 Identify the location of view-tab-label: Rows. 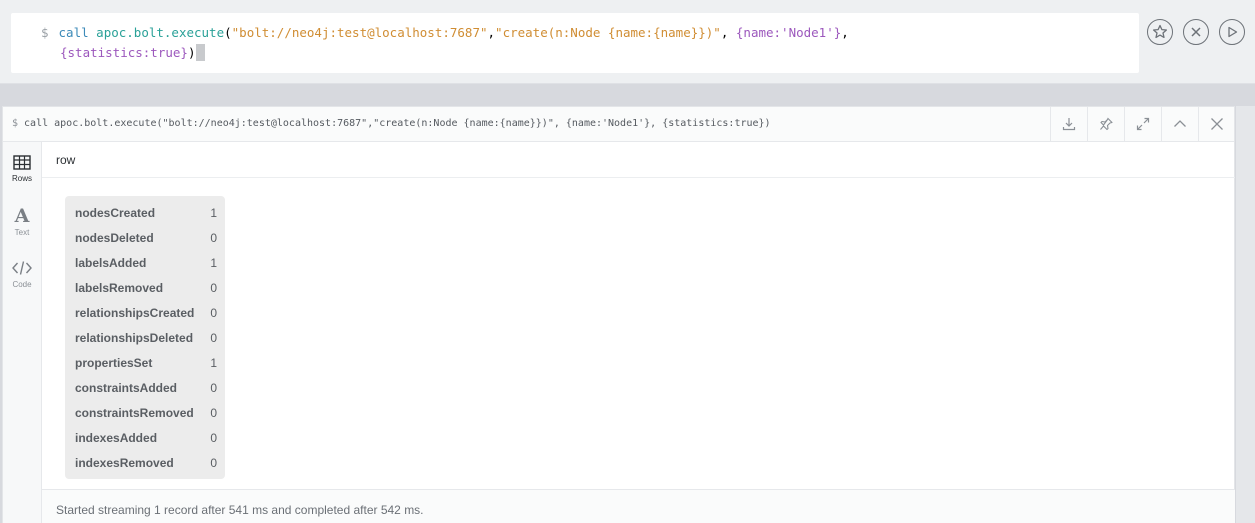
(21, 178).